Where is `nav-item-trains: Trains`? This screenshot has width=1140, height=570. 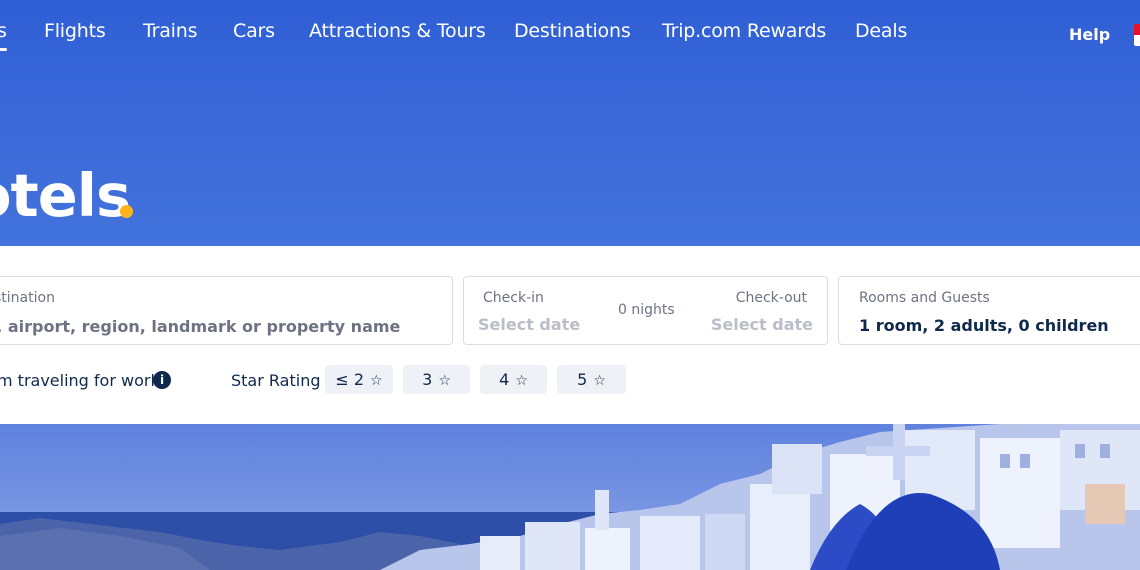
nav-item-trains: Trains is located at coordinates (170, 31).